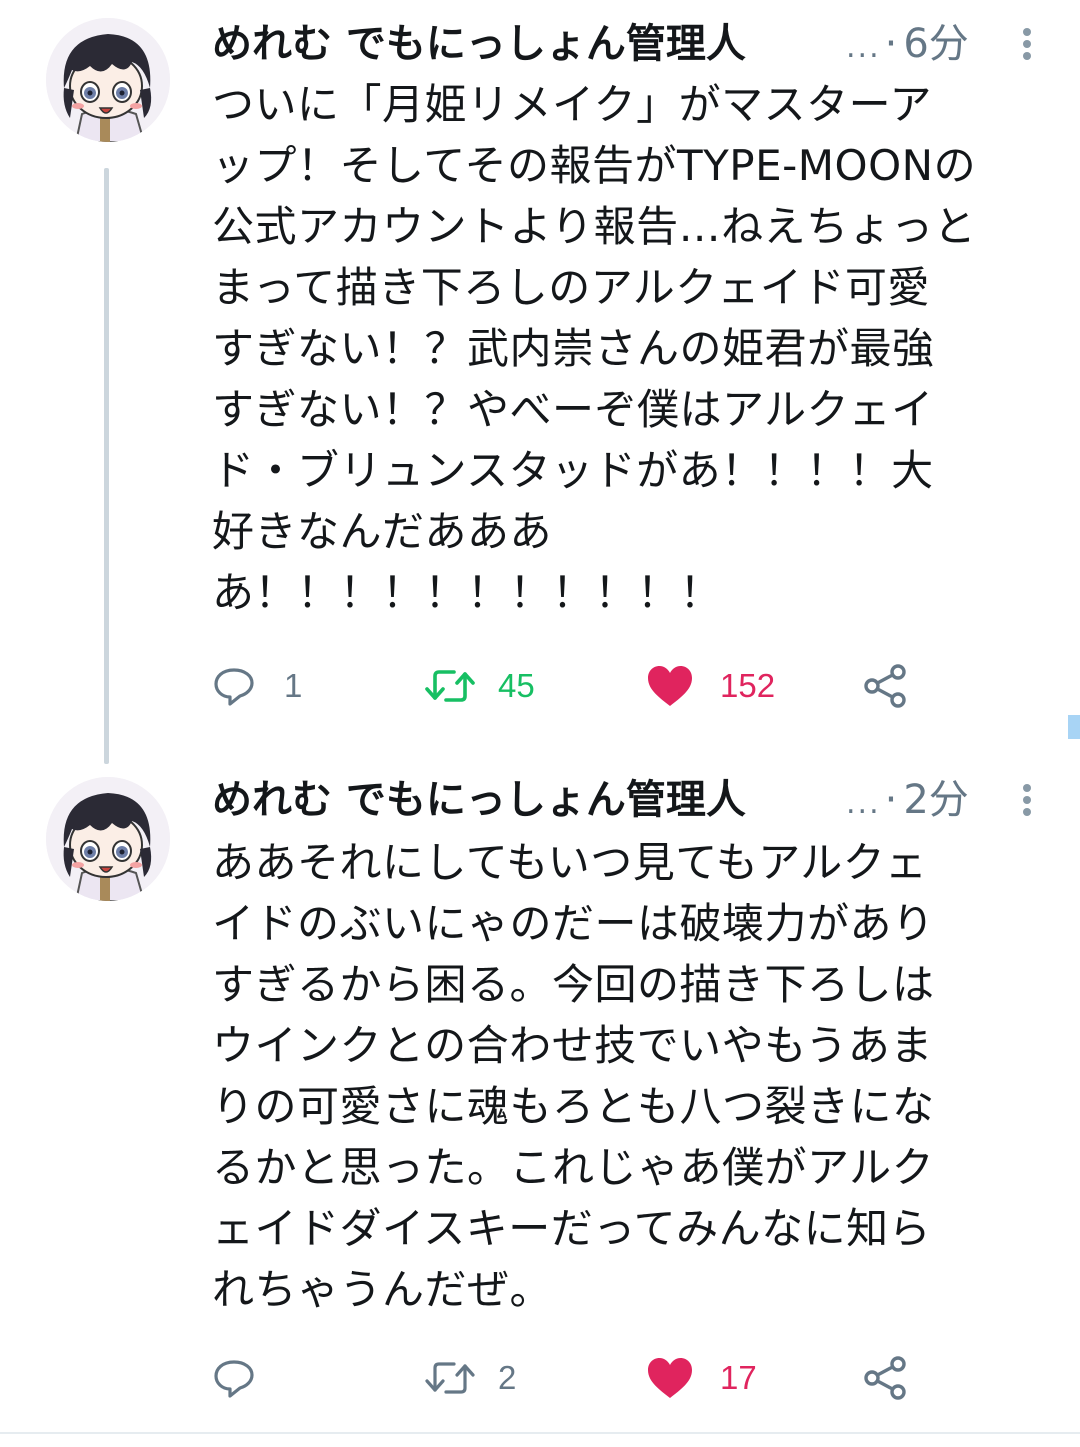 The width and height of the screenshot is (1080, 1447). Describe the element at coordinates (1074, 727) in the screenshot. I see `scroll-indicator` at that location.